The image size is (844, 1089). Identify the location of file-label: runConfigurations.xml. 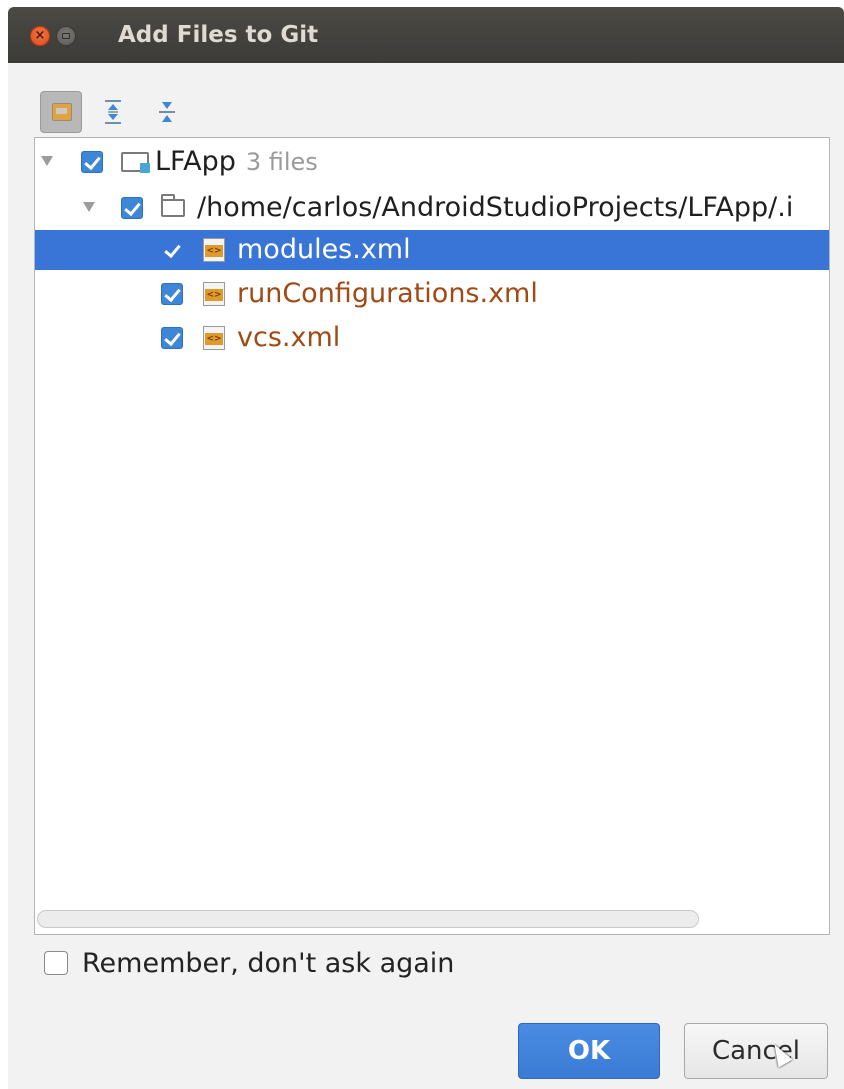
(387, 293).